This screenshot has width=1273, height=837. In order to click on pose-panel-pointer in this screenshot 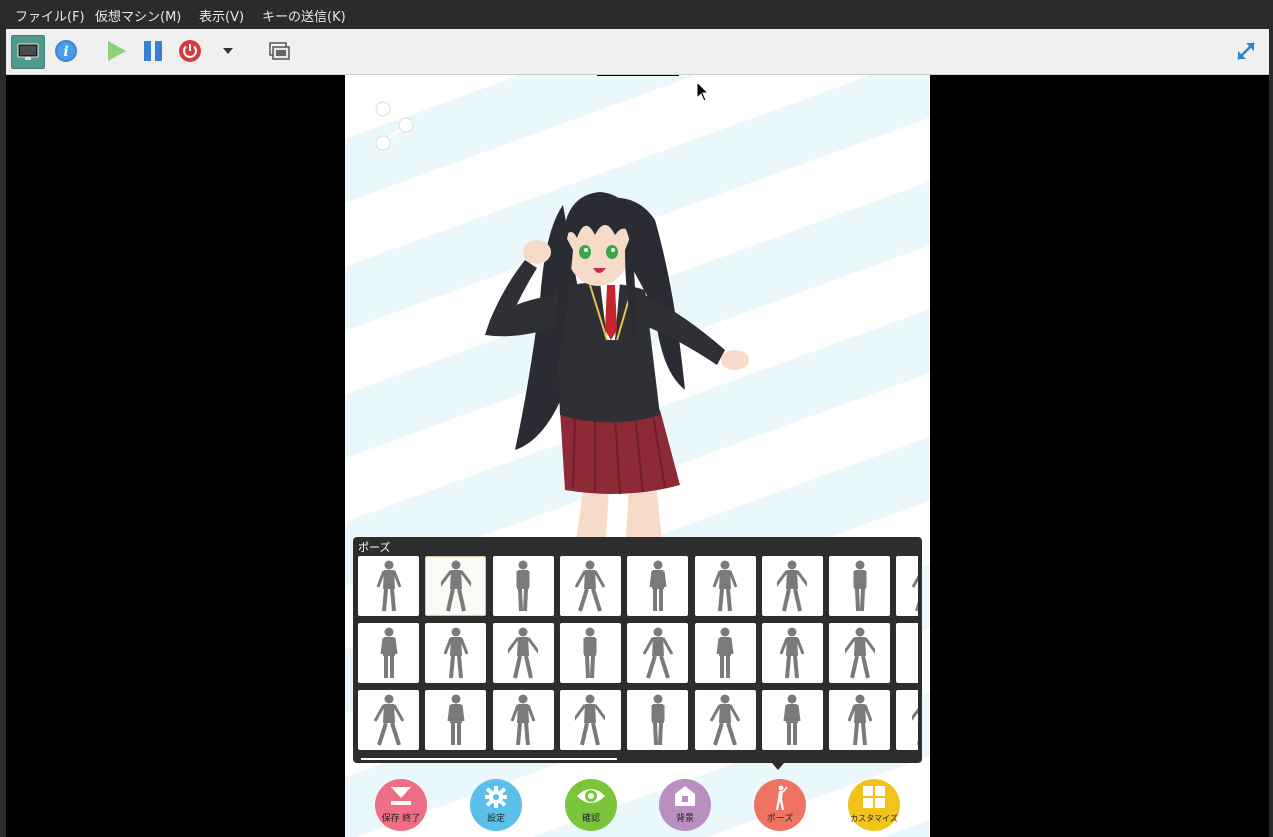, I will do `click(778, 766)`.